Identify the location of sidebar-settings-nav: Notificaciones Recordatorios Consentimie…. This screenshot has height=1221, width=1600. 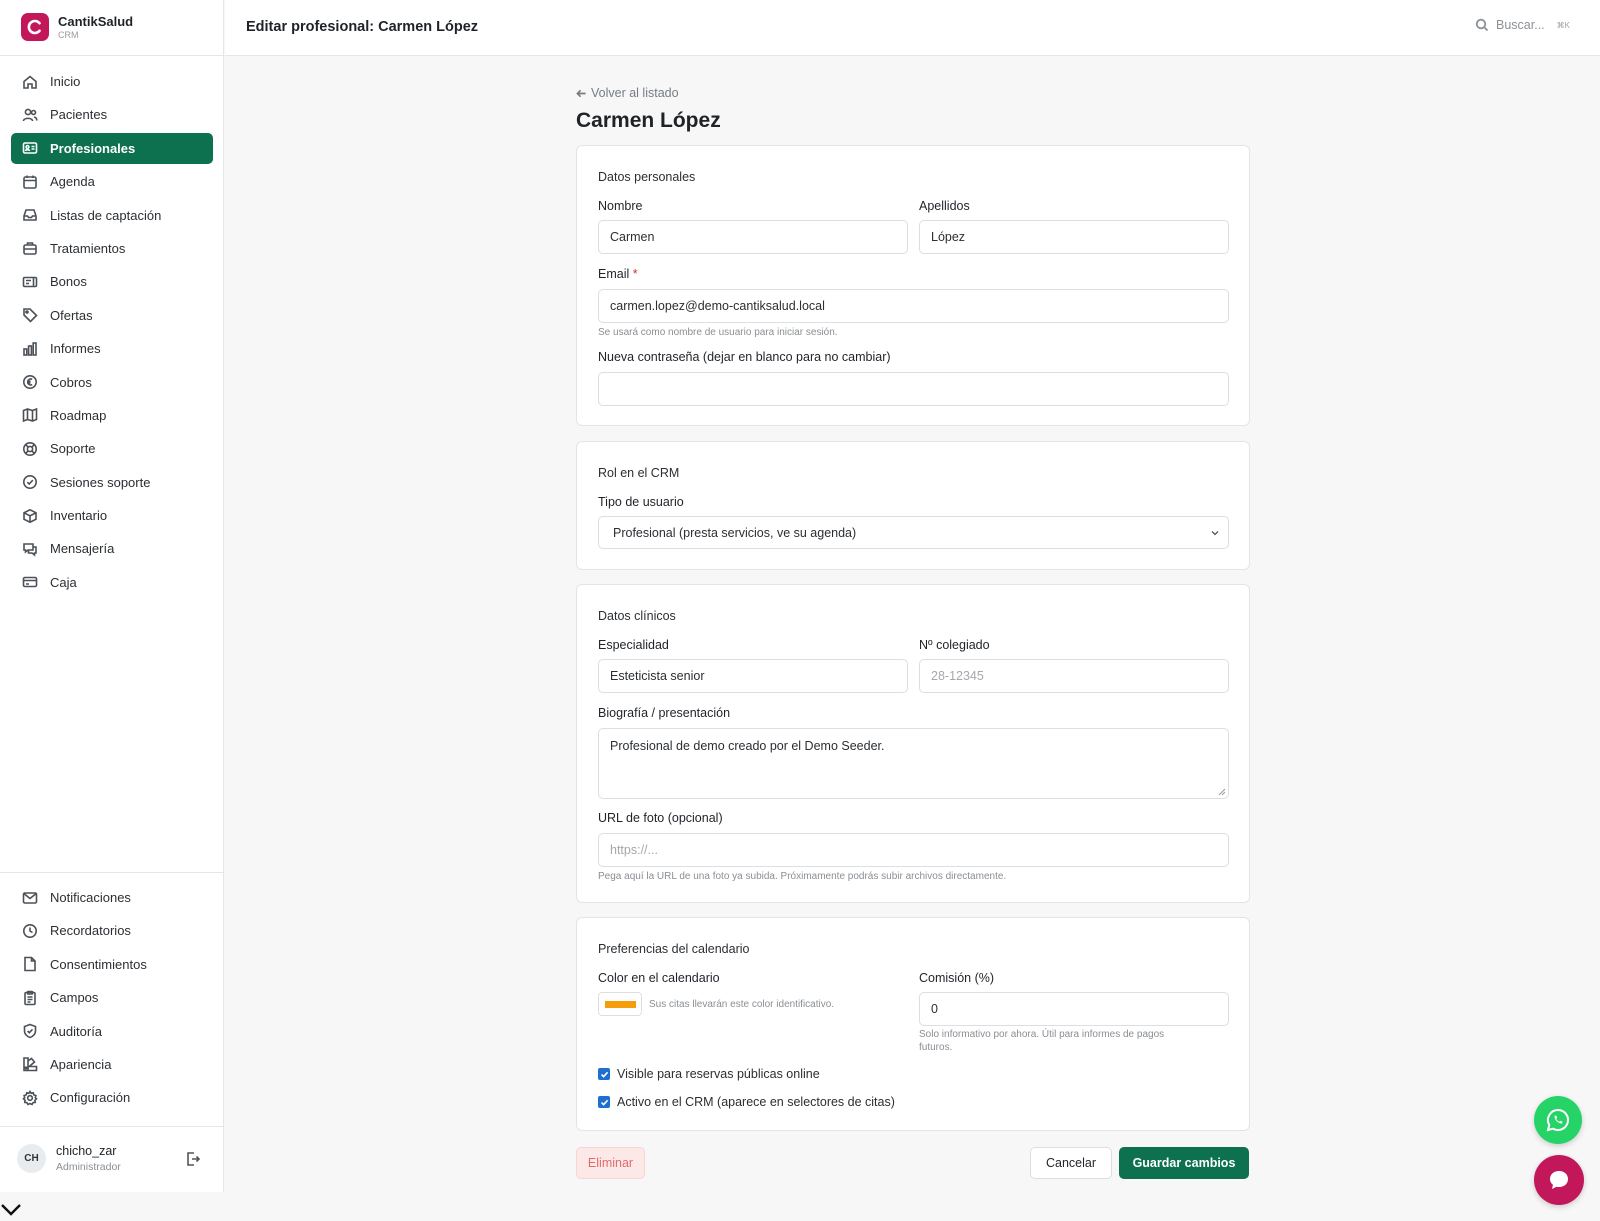
(112, 999).